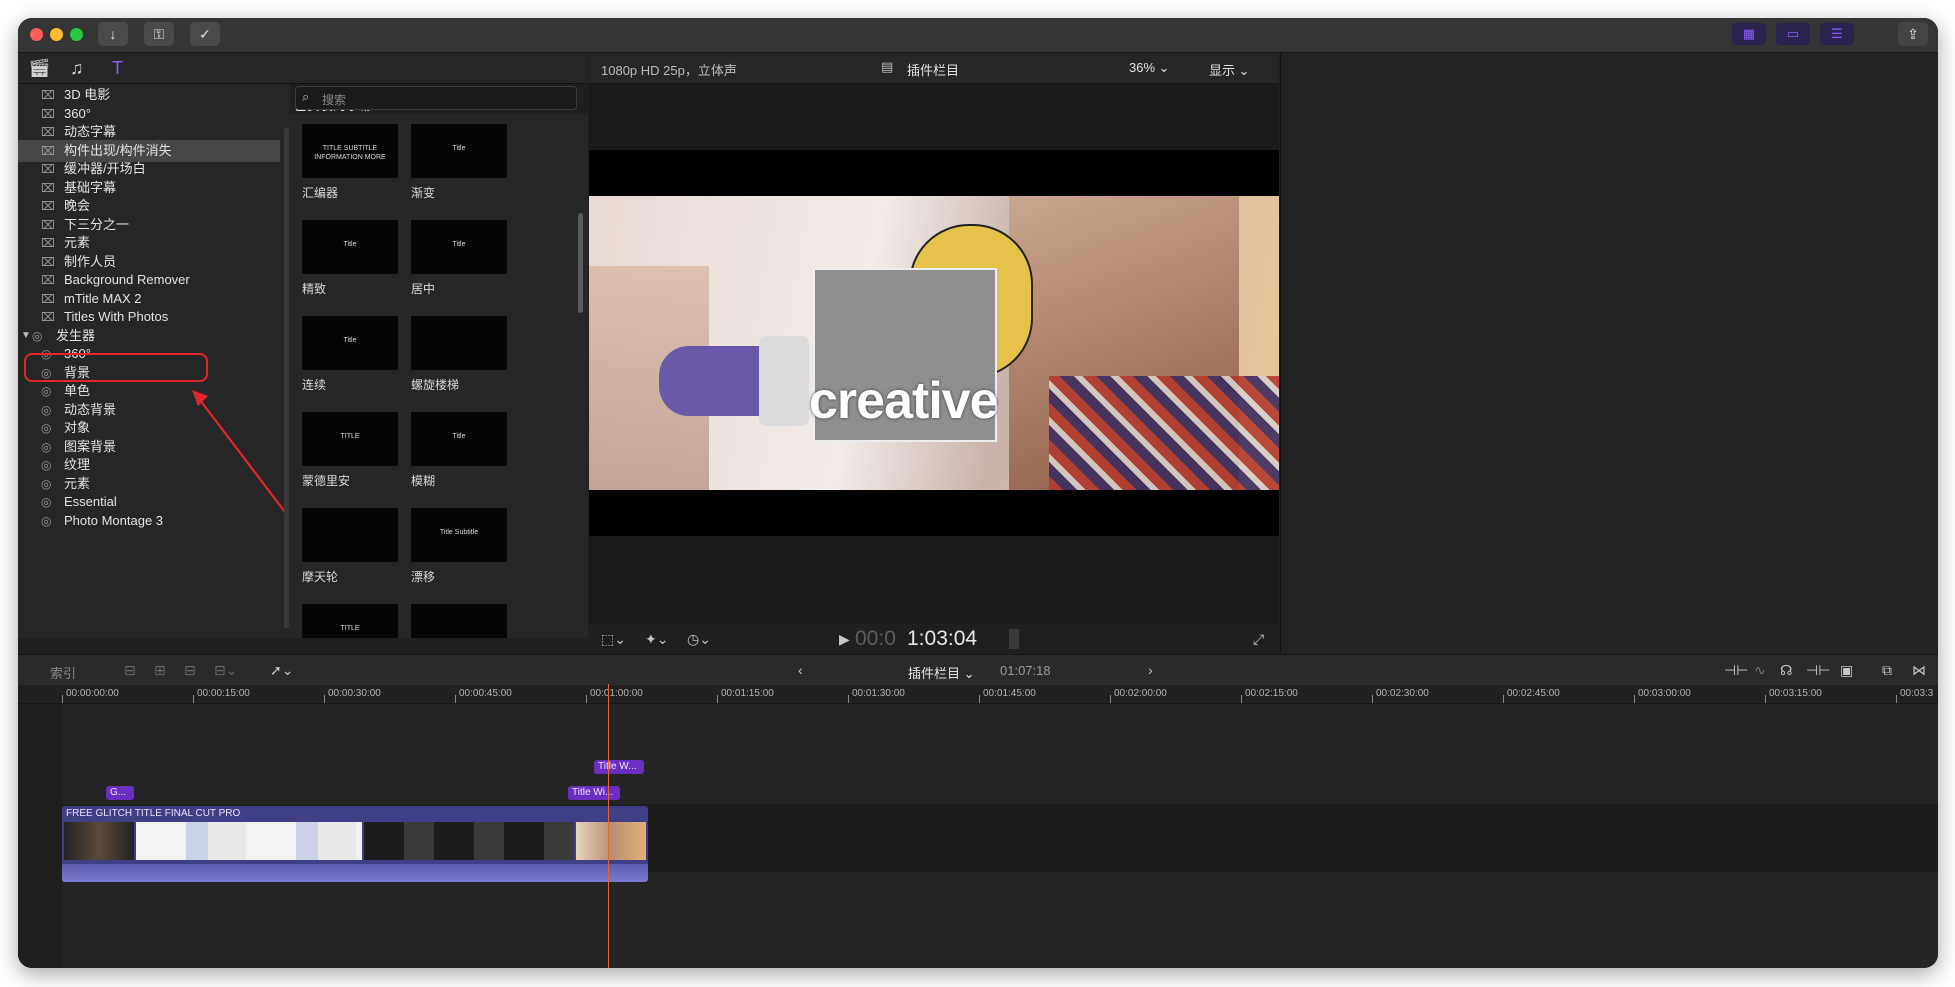  What do you see at coordinates (934, 173) in the screenshot?
I see `letterbox-top` at bounding box center [934, 173].